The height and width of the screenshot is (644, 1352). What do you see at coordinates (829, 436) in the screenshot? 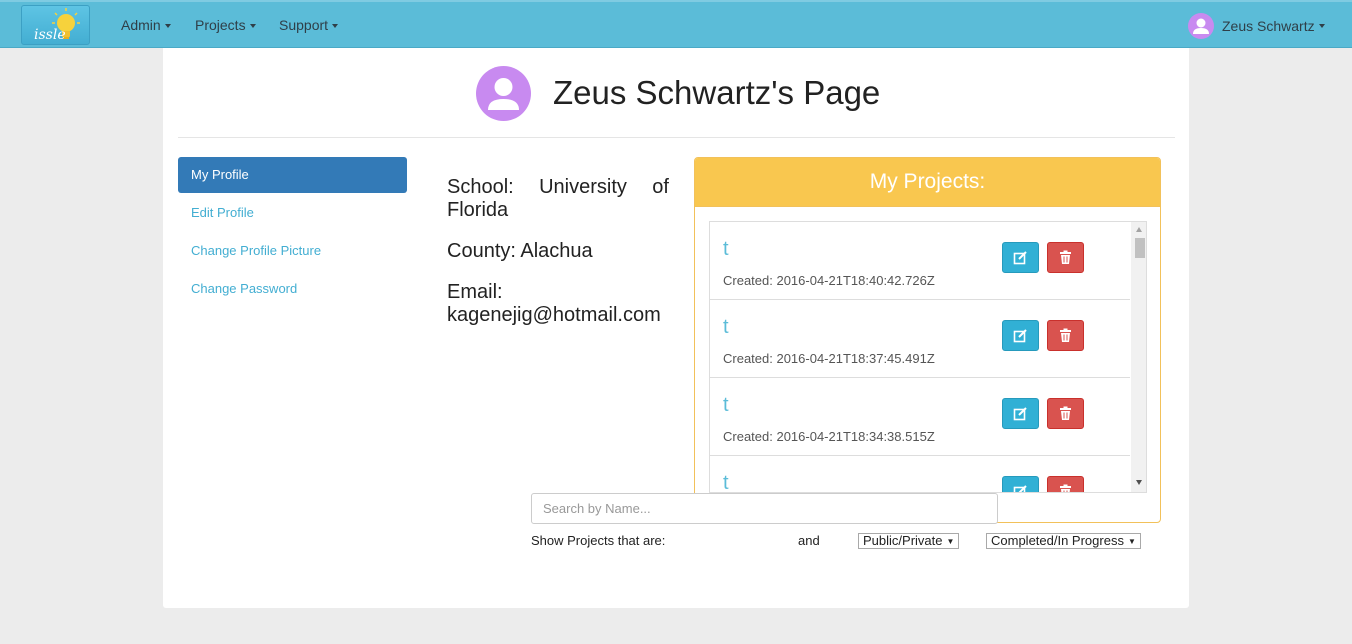
I see `project-created-date: Created: 2016-04-21T18:34:38.515Z` at bounding box center [829, 436].